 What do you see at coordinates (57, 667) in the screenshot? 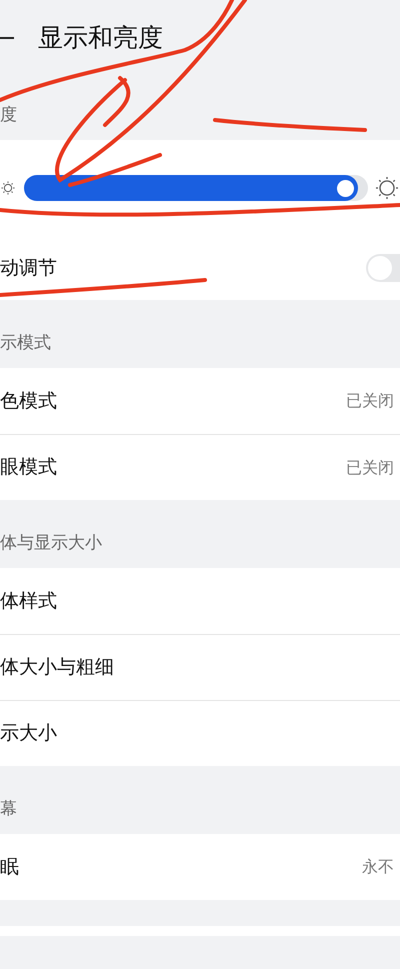
I see `row-label: 体大小与粗细` at bounding box center [57, 667].